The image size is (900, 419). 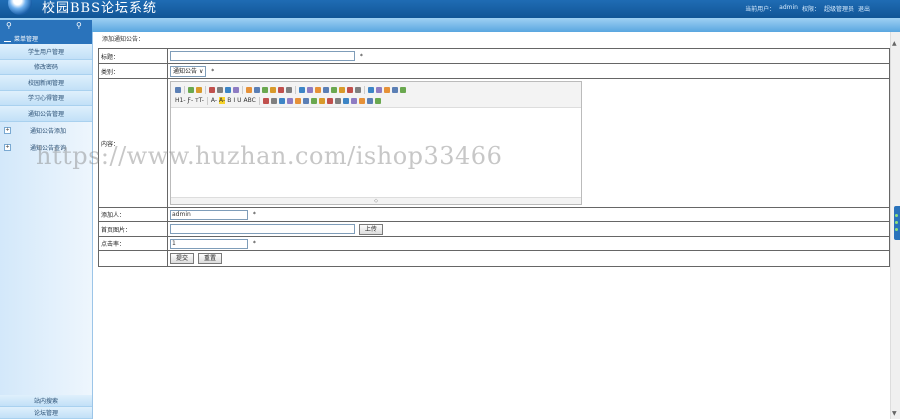 I want to click on format-tool-1: Ƒ-, so click(x=191, y=100).